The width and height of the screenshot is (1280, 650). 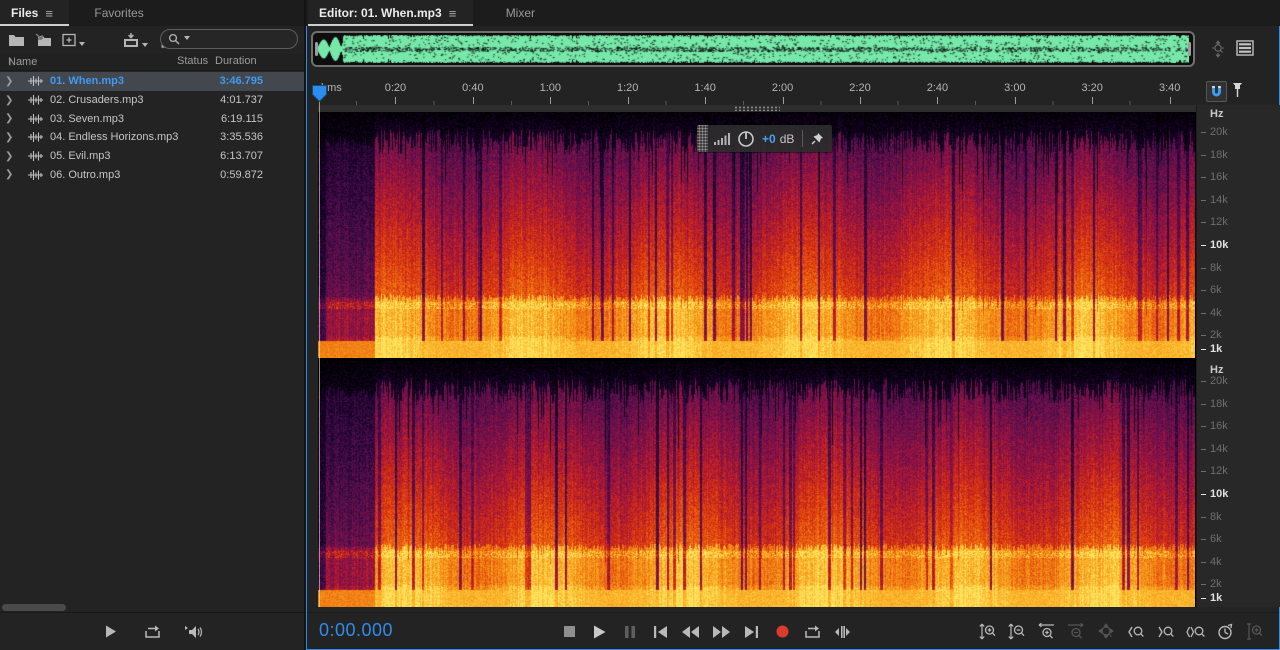 What do you see at coordinates (390, 13) in the screenshot?
I see `tab-editor: Editor: 01. When.mp3 ≡` at bounding box center [390, 13].